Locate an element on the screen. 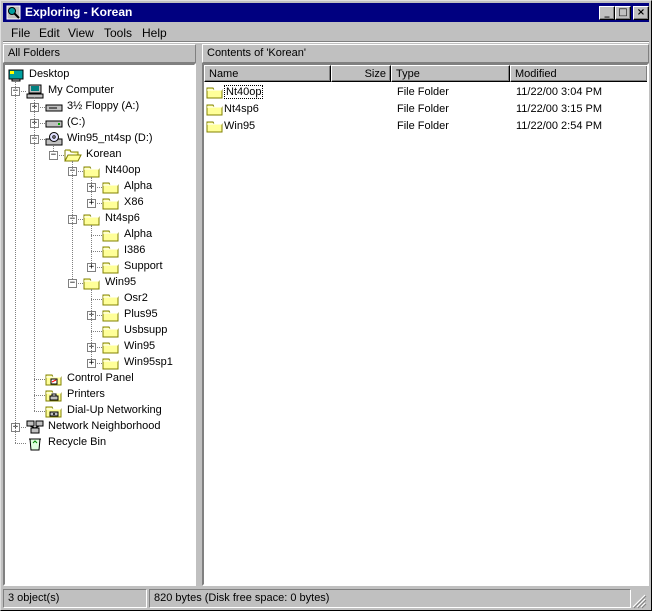 The height and width of the screenshot is (611, 652). tree-item-label: Korean is located at coordinates (104, 154).